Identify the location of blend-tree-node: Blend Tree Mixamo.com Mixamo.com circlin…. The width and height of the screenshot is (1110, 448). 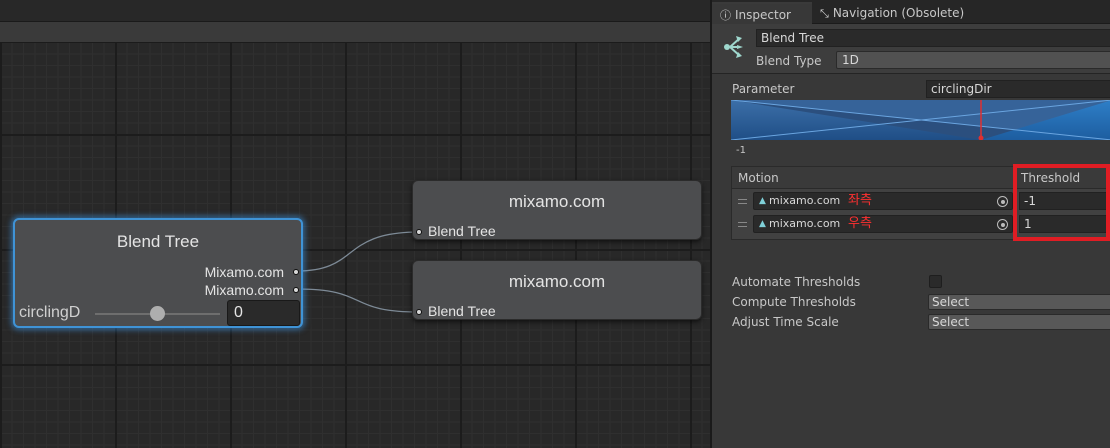
(158, 273).